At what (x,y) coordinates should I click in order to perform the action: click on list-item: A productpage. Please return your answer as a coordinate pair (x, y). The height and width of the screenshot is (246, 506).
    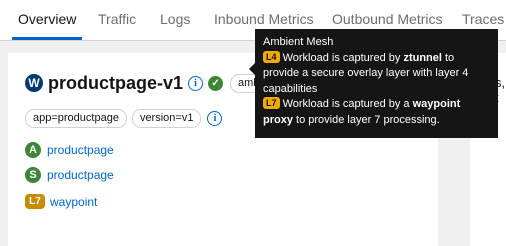
    Looking at the image, I should click on (69, 150).